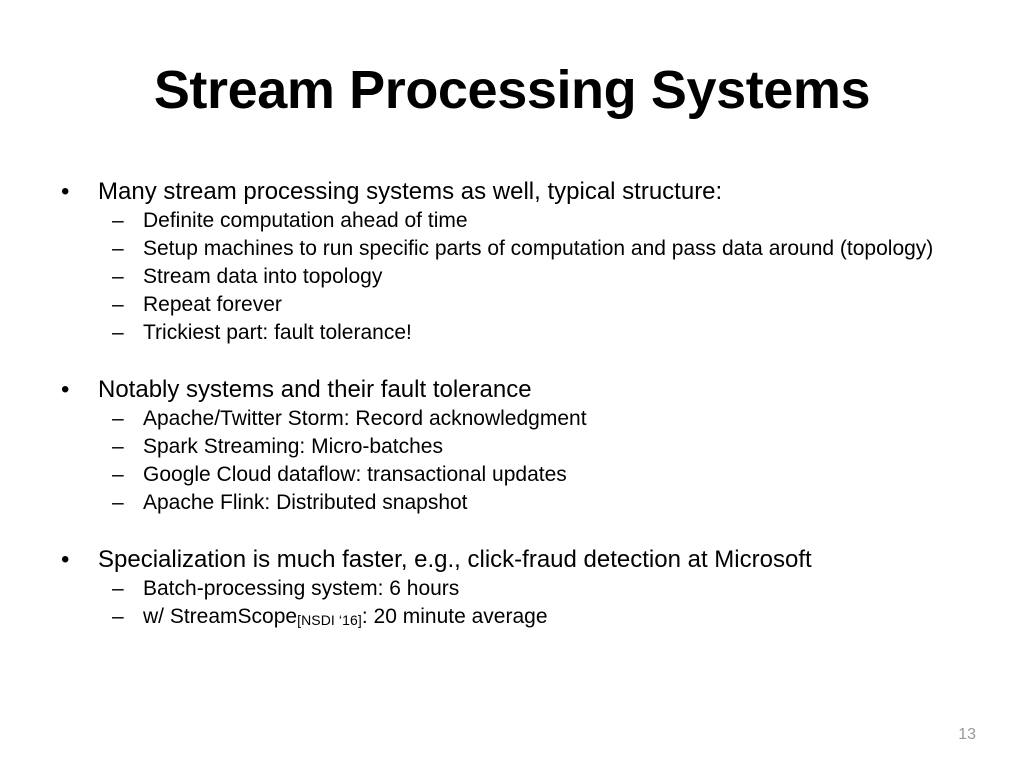 The height and width of the screenshot is (768, 1024). I want to click on bullet-level2: – Trickiest part: fault tolerance!, so click(517, 333).